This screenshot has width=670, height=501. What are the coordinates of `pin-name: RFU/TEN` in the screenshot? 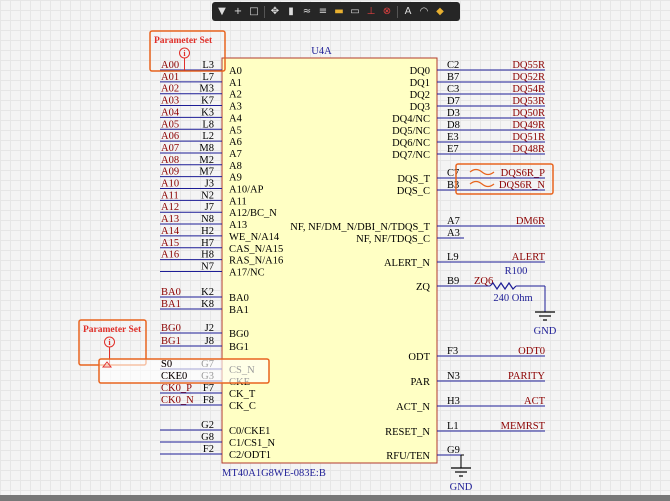 It's located at (408, 456).